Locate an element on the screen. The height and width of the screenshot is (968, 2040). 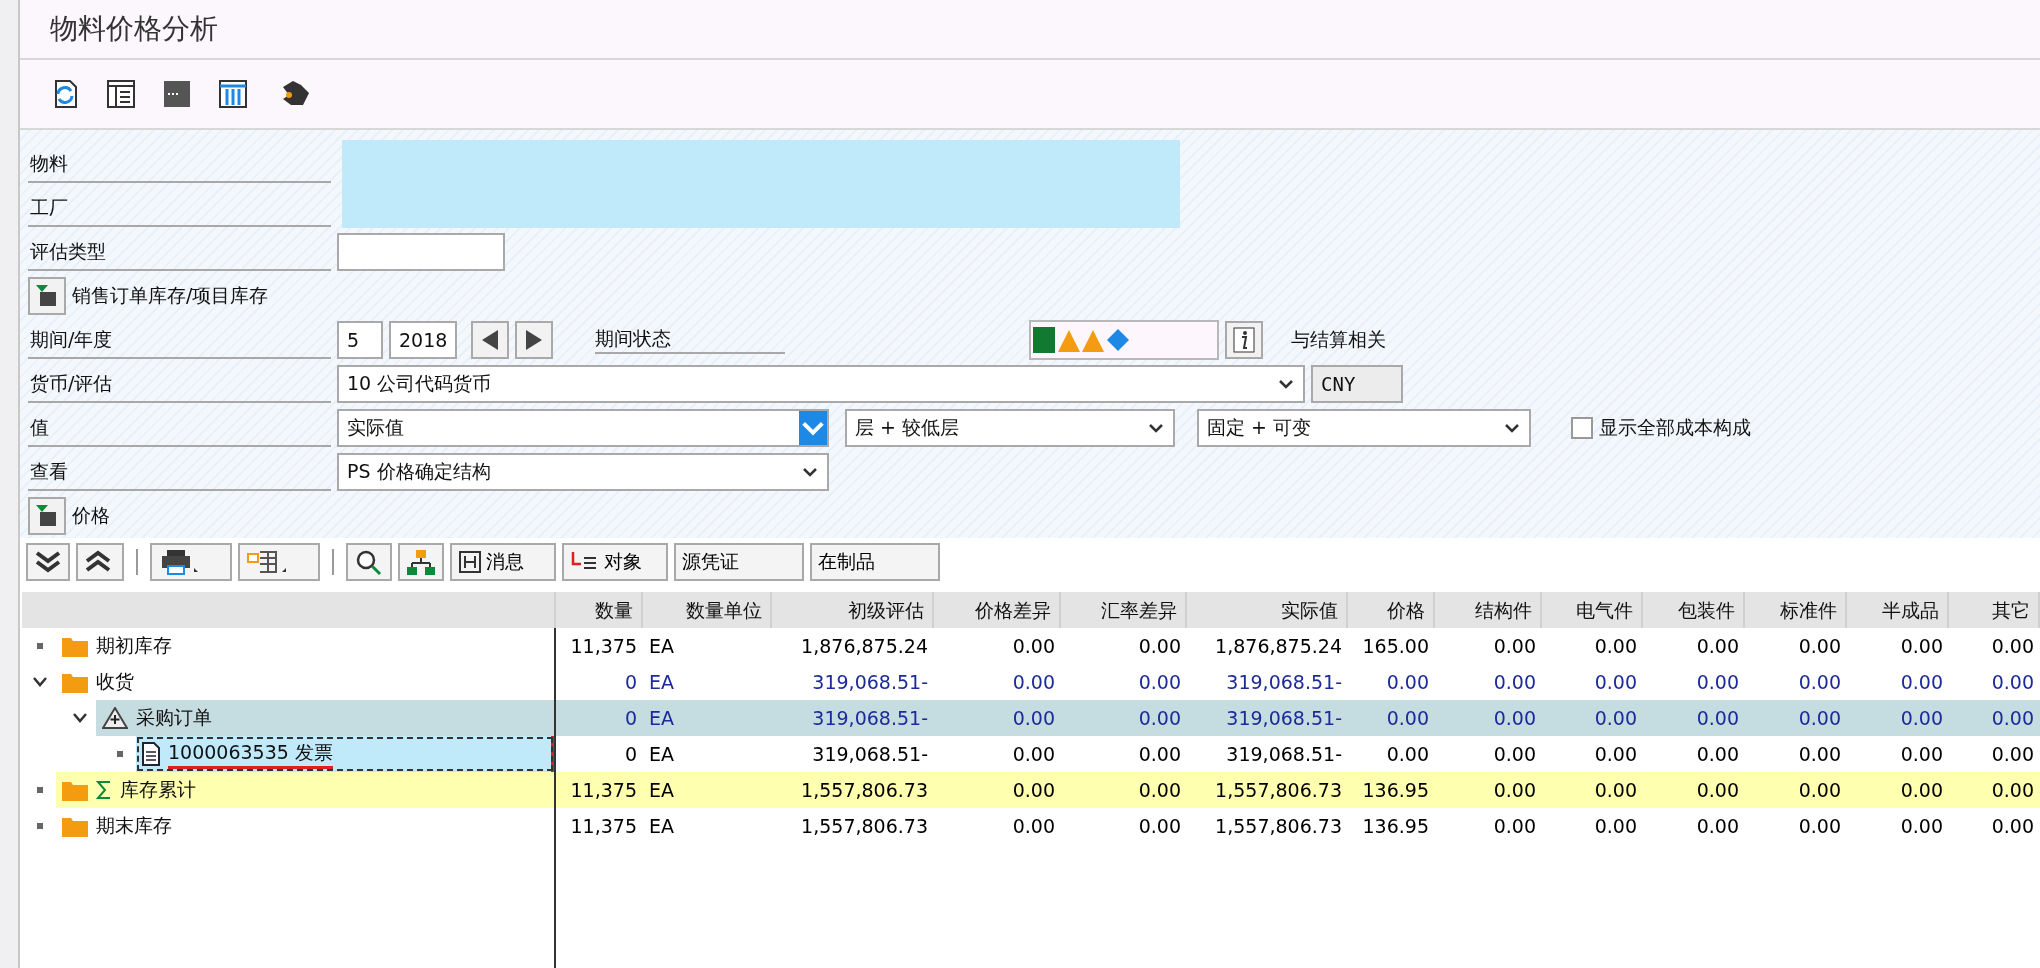
checkbox-label: 显示全部成本构成 is located at coordinates (1675, 427).